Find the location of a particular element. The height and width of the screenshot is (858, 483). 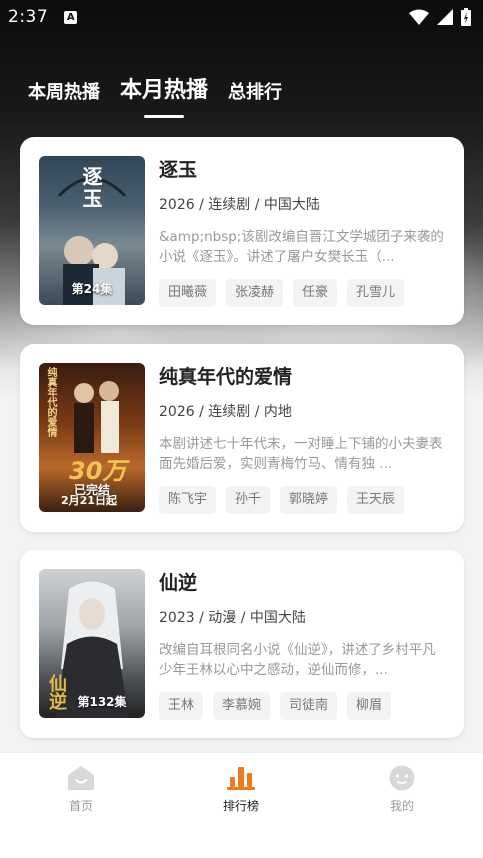

nav-profile-label: 我的 is located at coordinates (401, 806).